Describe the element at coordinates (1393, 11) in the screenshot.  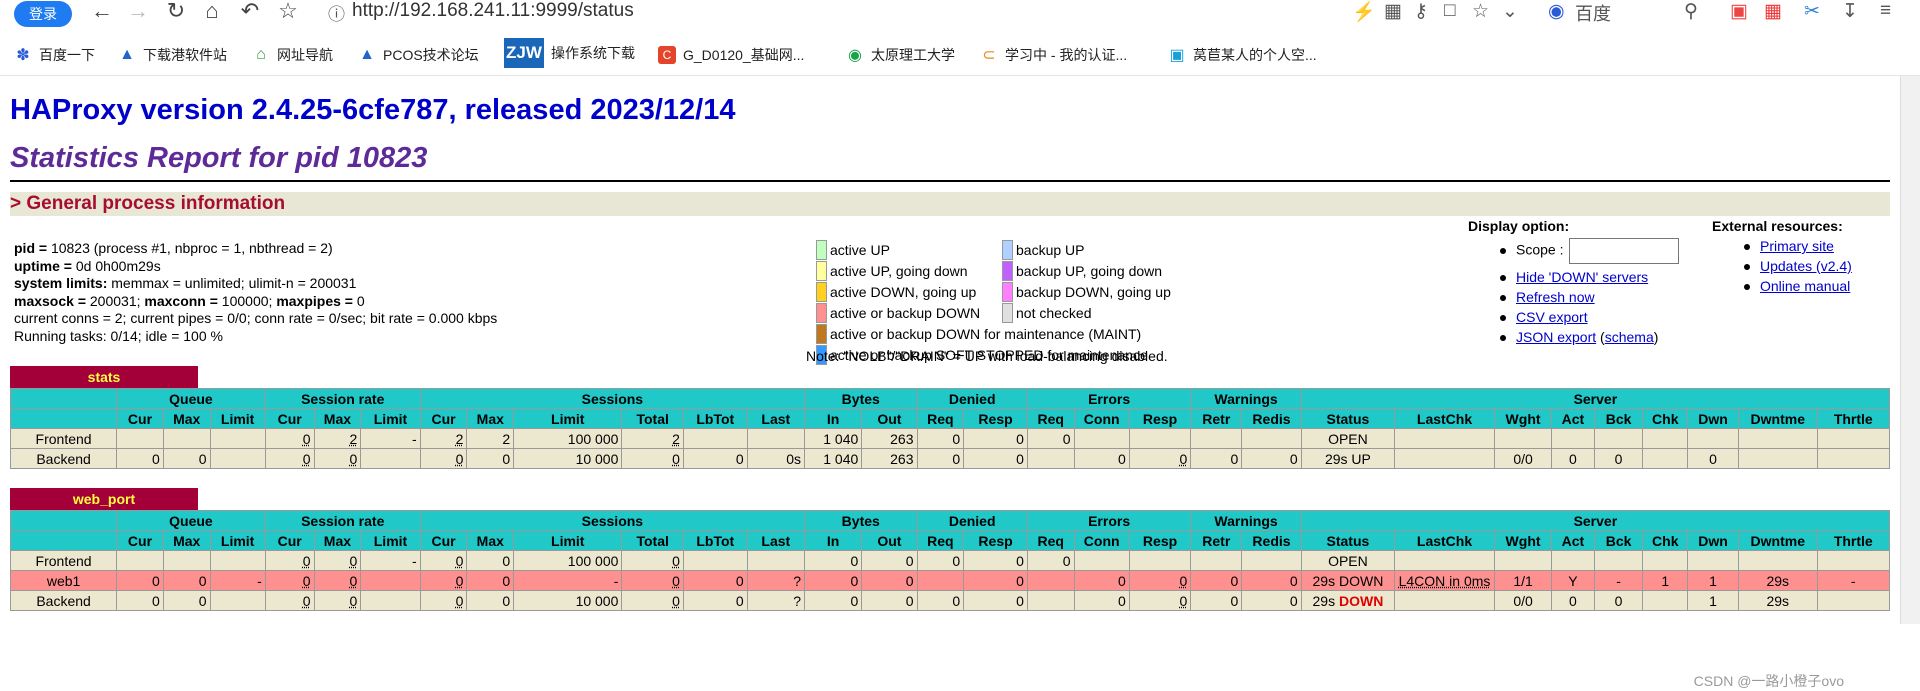
I see `grid-icon: ▦` at that location.